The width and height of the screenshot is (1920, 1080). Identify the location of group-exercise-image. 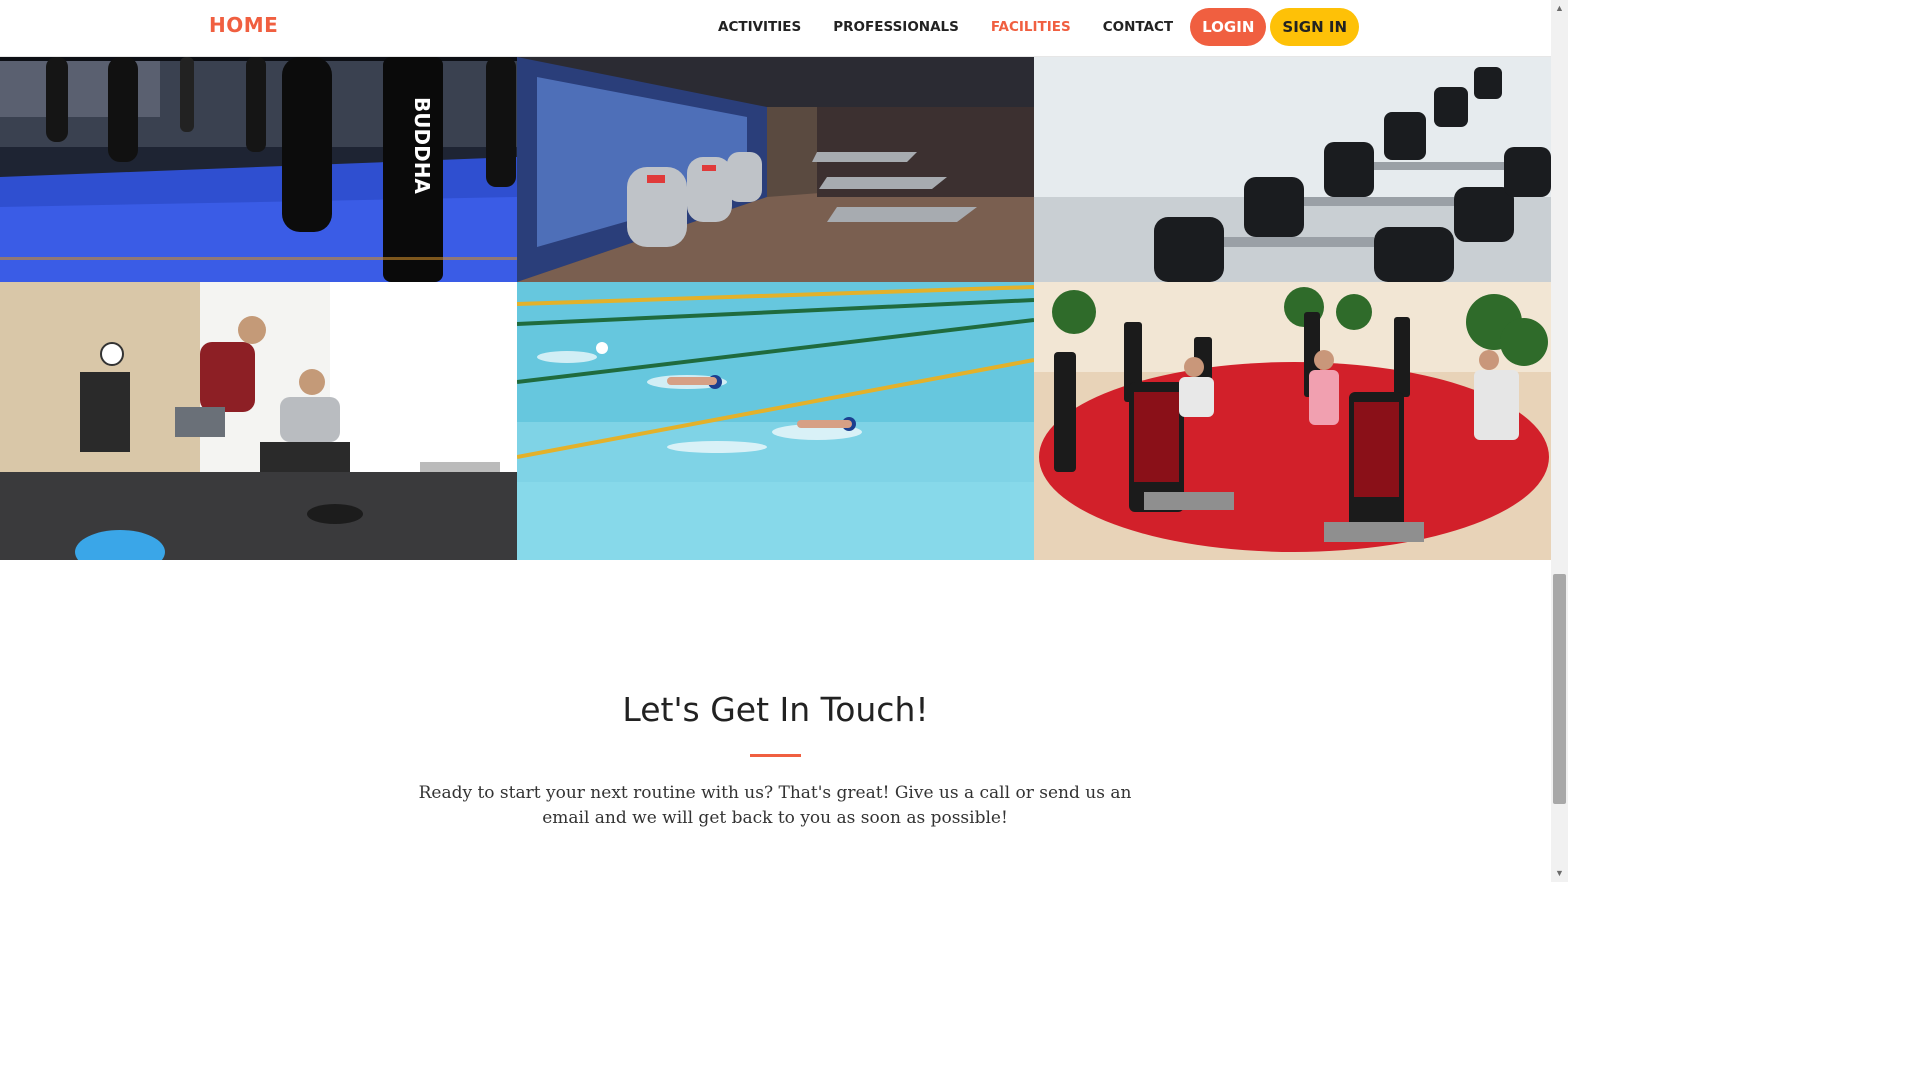
(1292, 421).